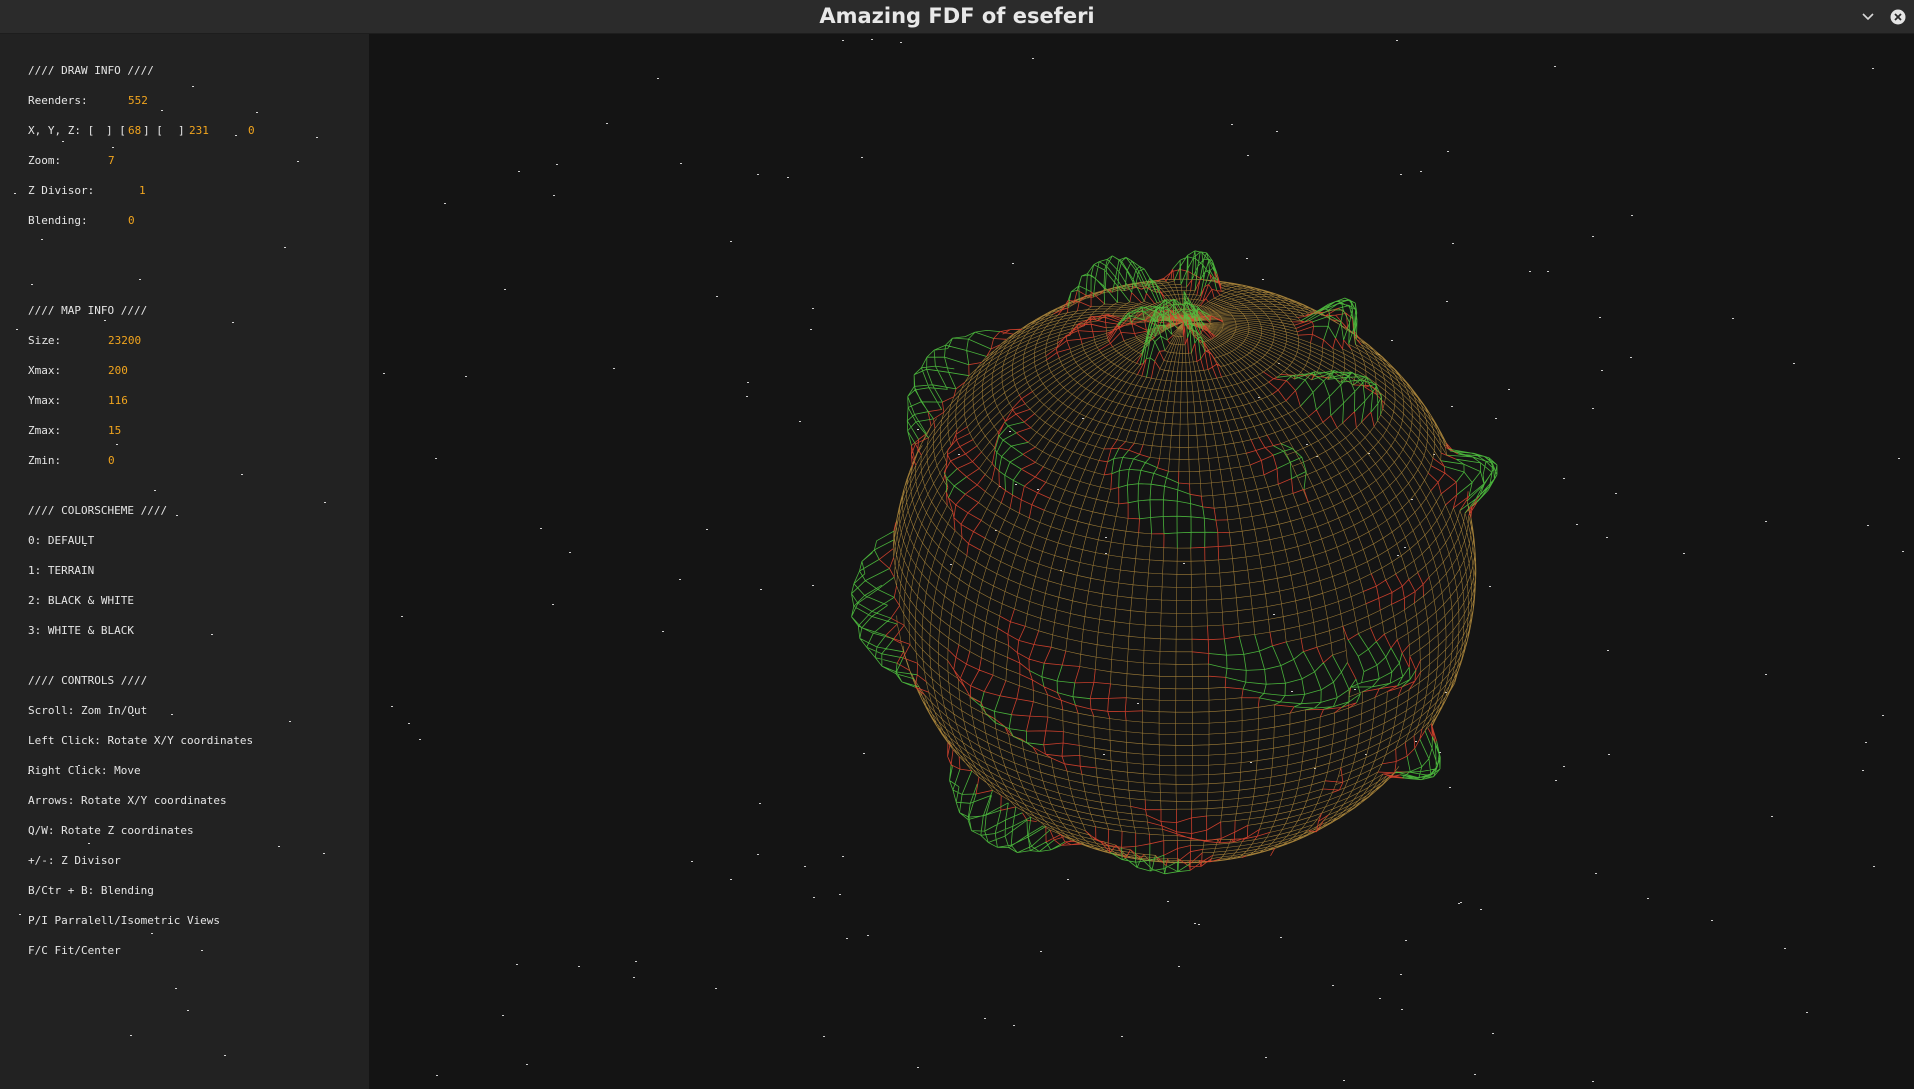 The height and width of the screenshot is (1089, 1914). Describe the element at coordinates (138, 100) in the screenshot. I see `reenders-value: 552` at that location.